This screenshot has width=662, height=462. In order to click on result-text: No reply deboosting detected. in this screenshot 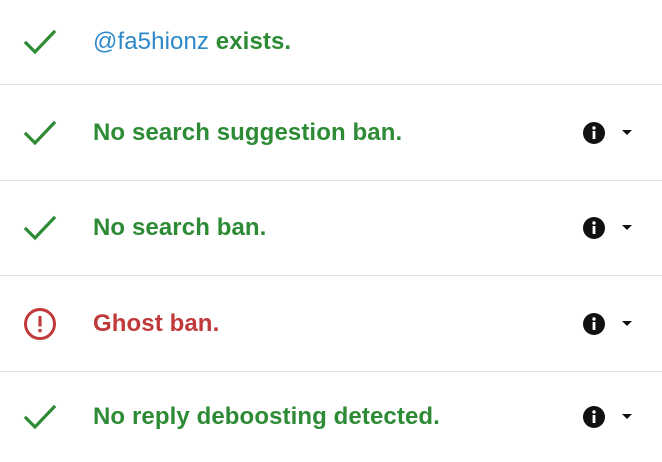, I will do `click(266, 416)`.